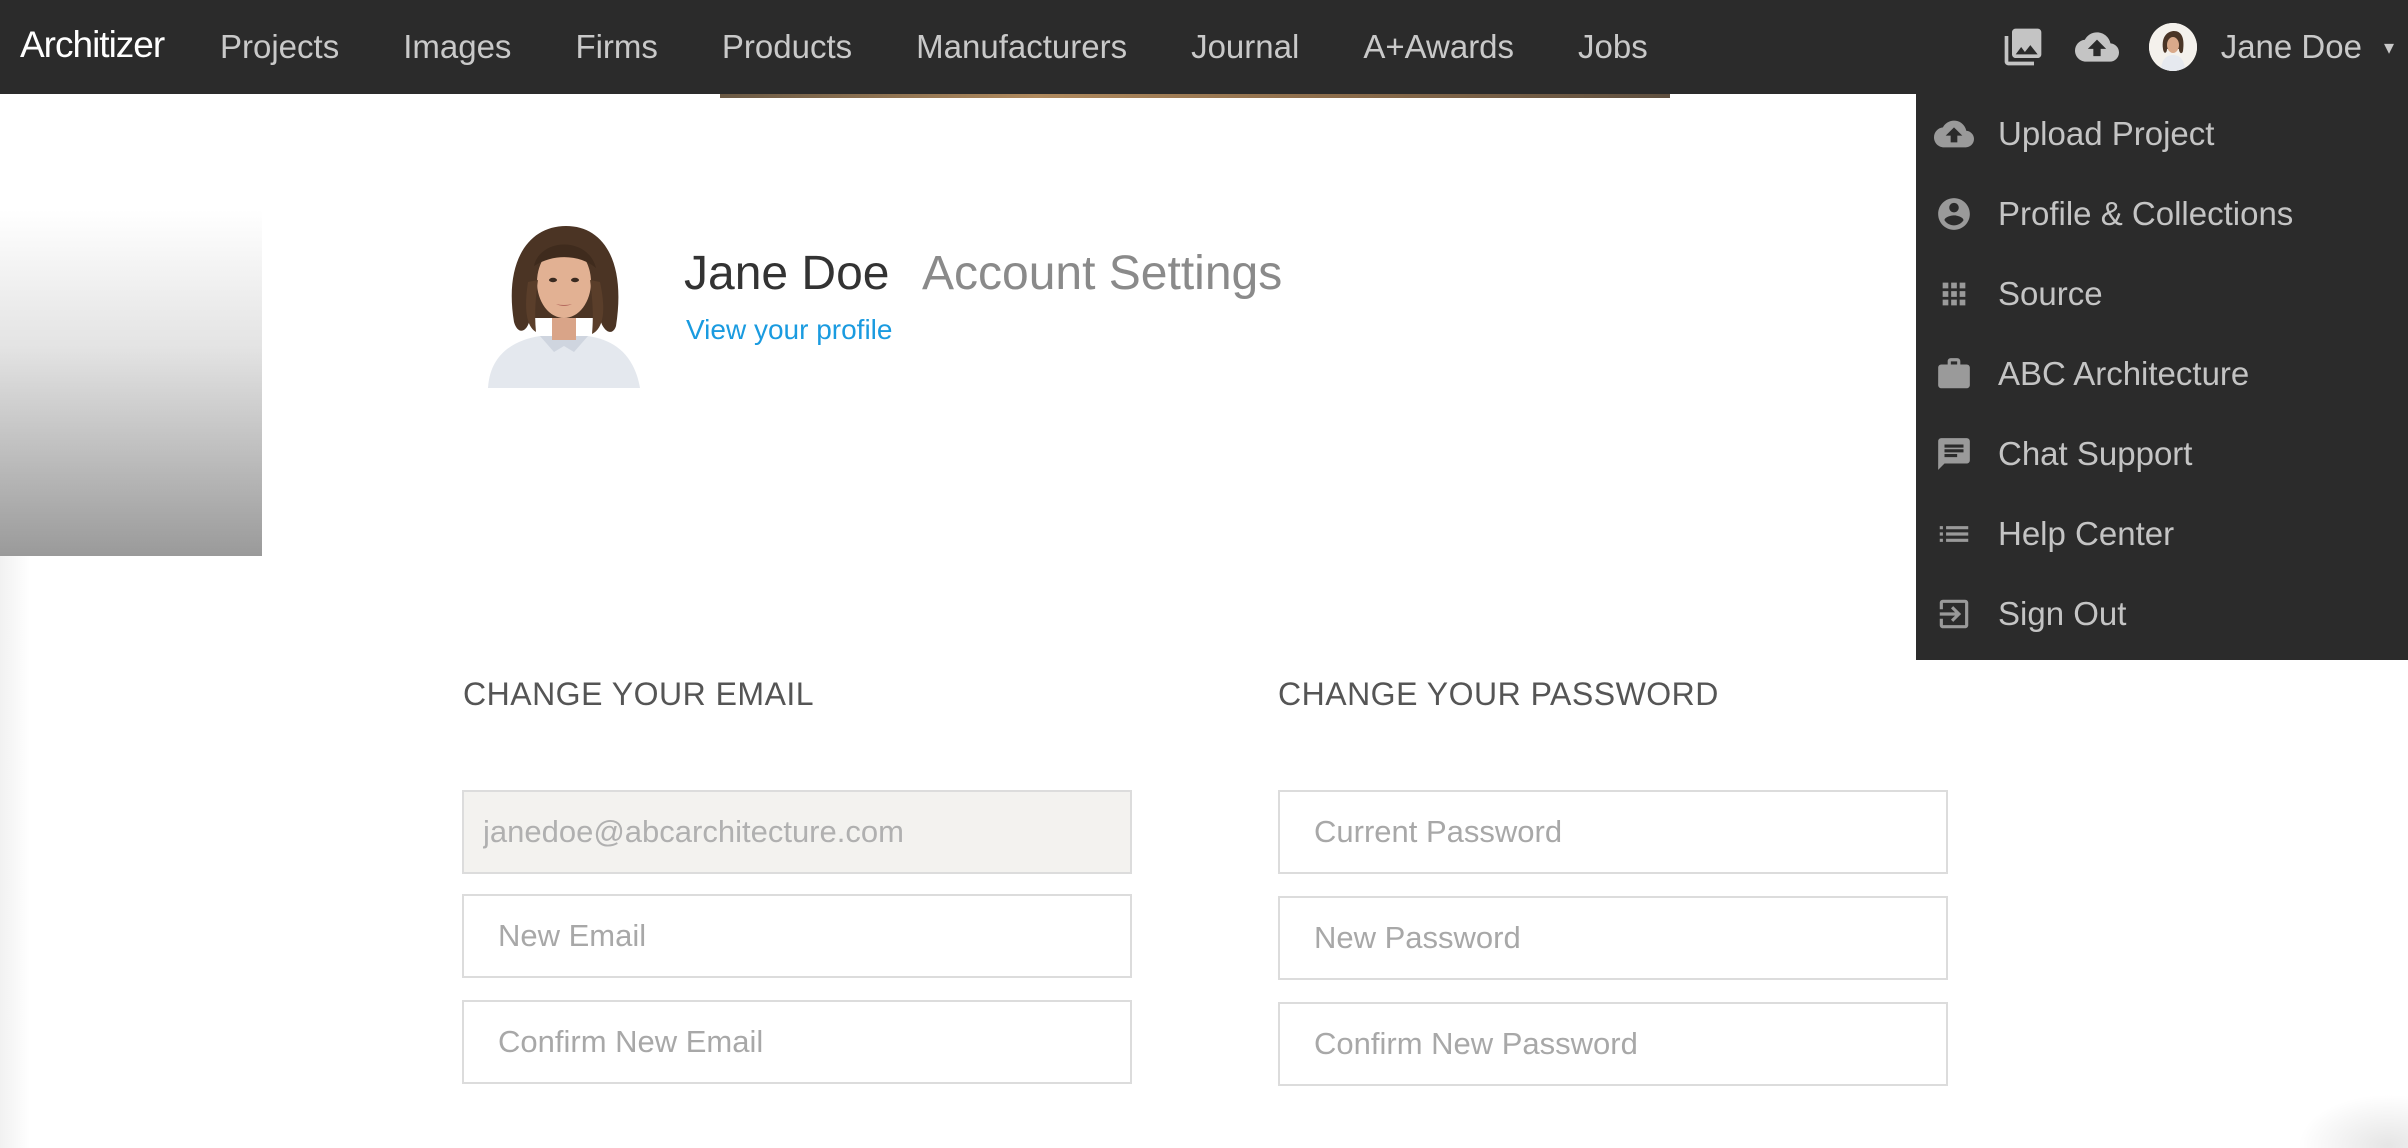 This screenshot has height=1148, width=2408. I want to click on menu-item-help-center: Help Center, so click(2162, 534).